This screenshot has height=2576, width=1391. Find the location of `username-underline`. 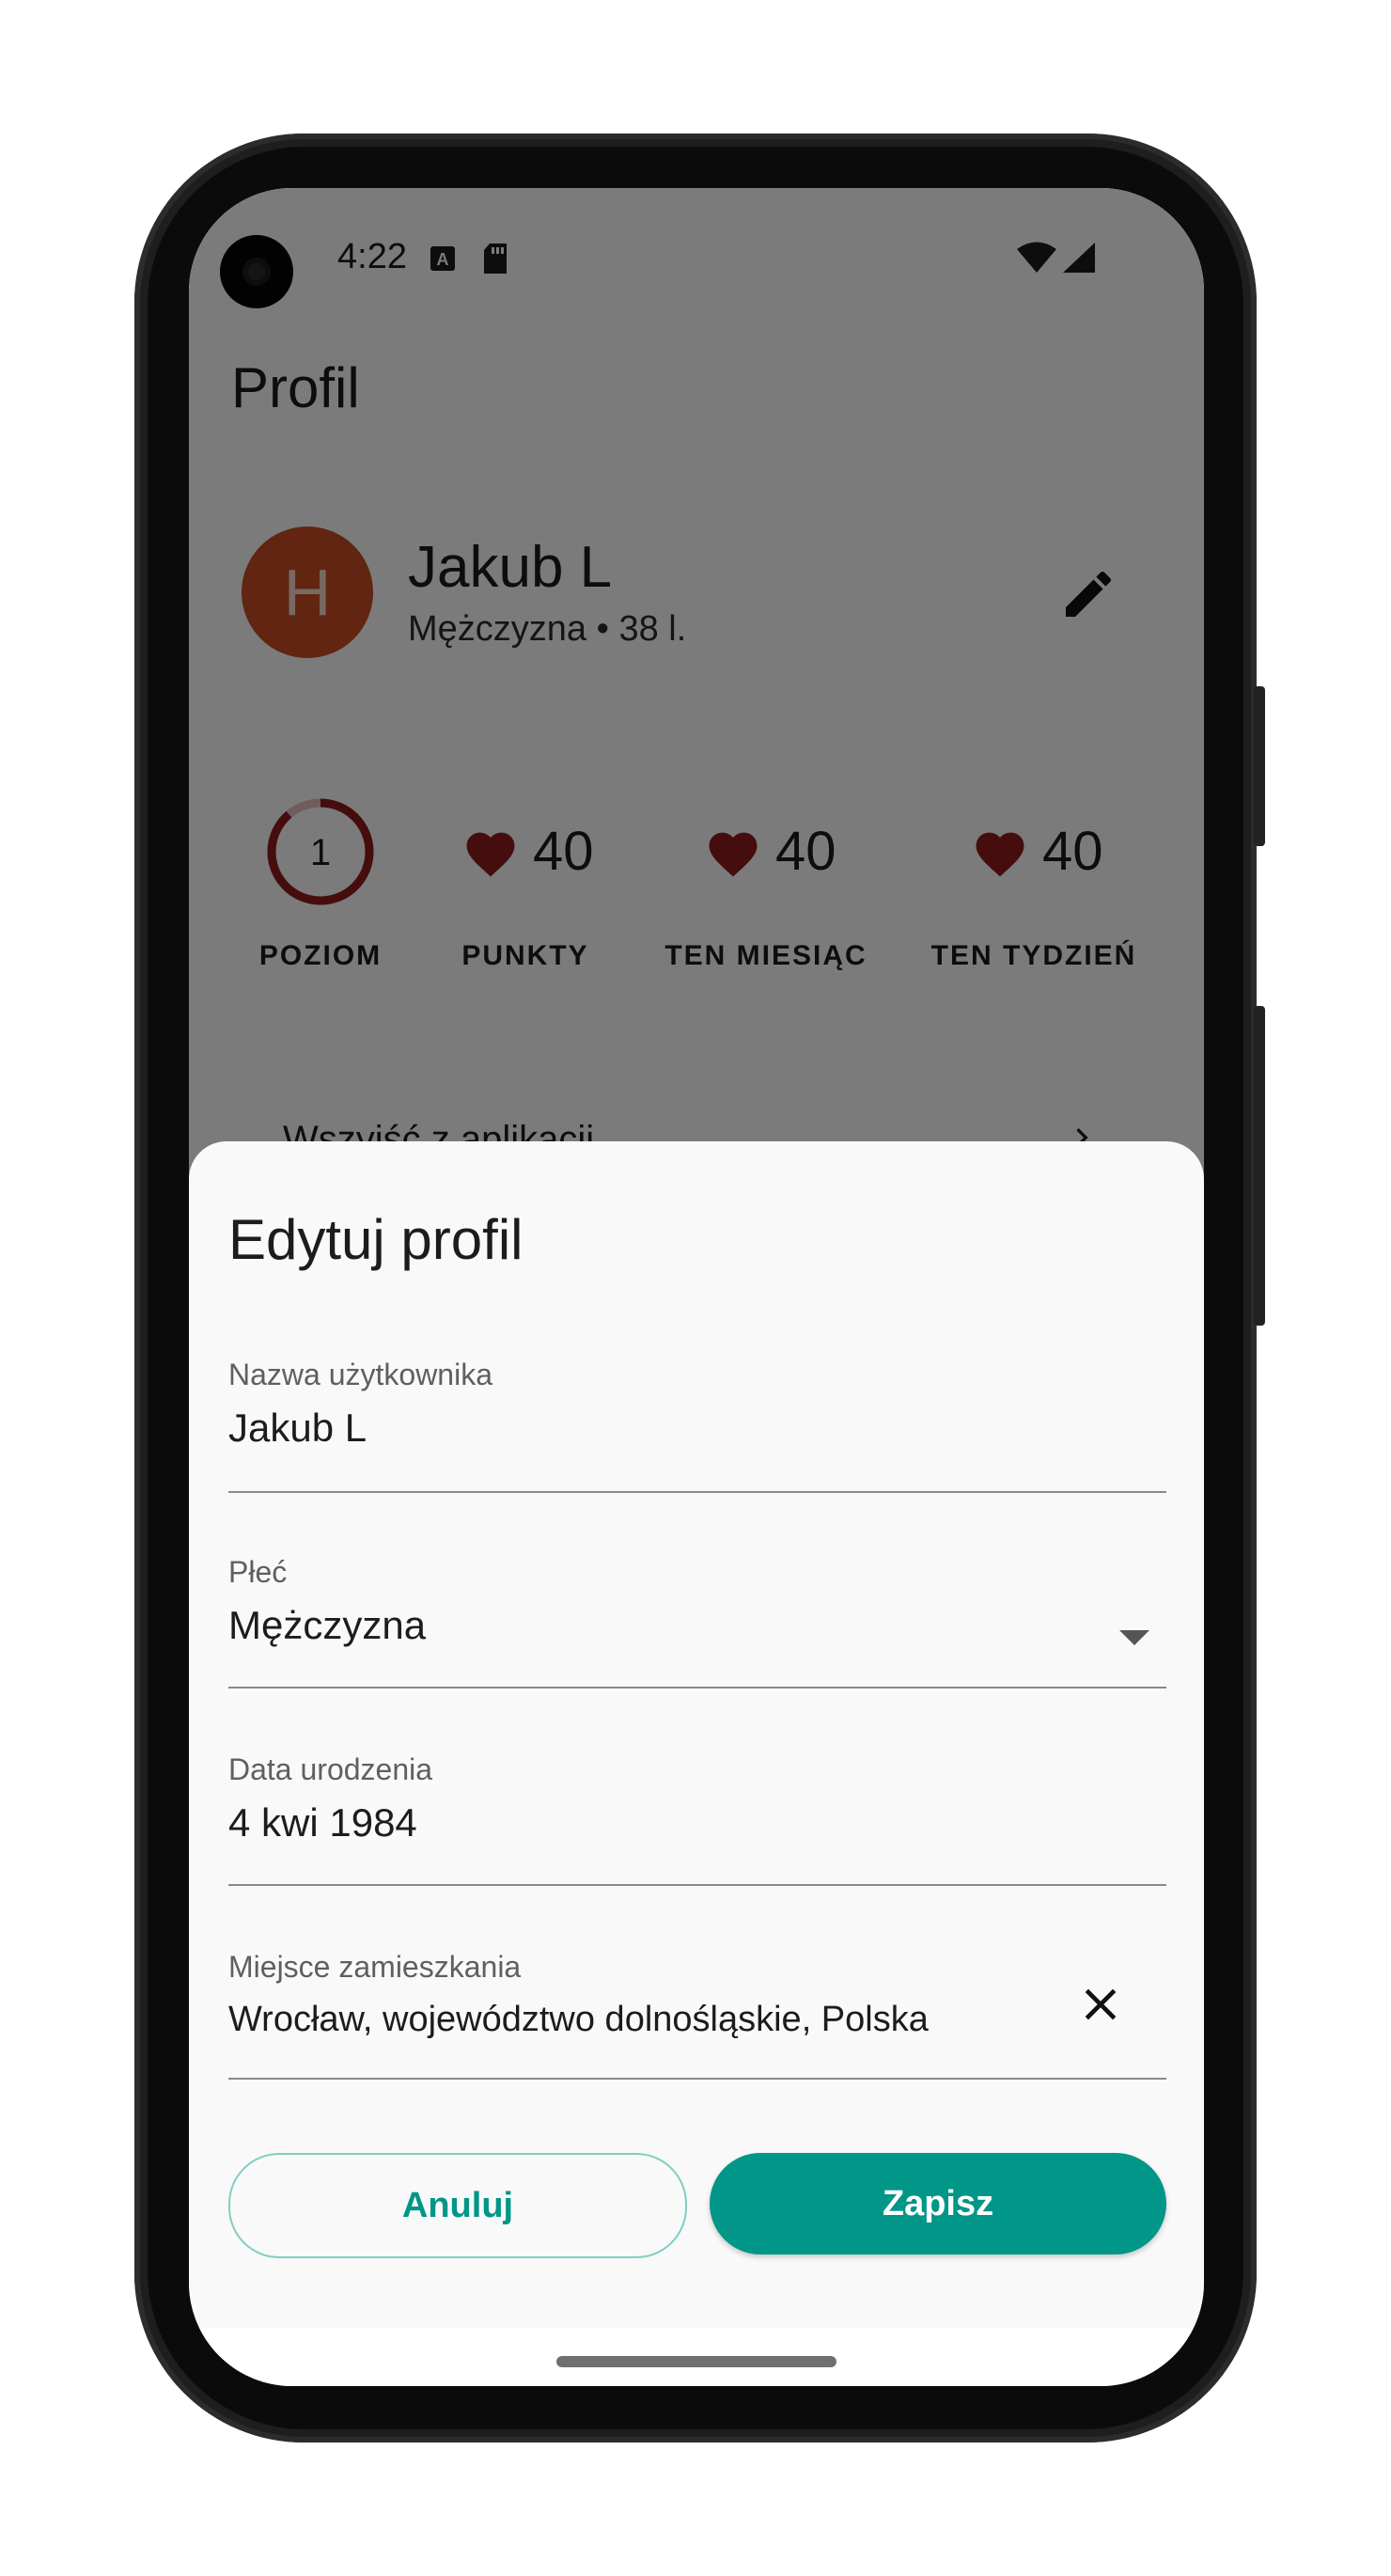

username-underline is located at coordinates (697, 1492).